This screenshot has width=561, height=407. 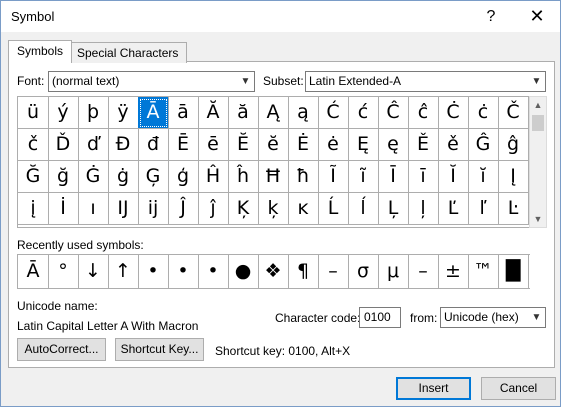 What do you see at coordinates (33, 113) in the screenshot?
I see `symbol-cell: ü` at bounding box center [33, 113].